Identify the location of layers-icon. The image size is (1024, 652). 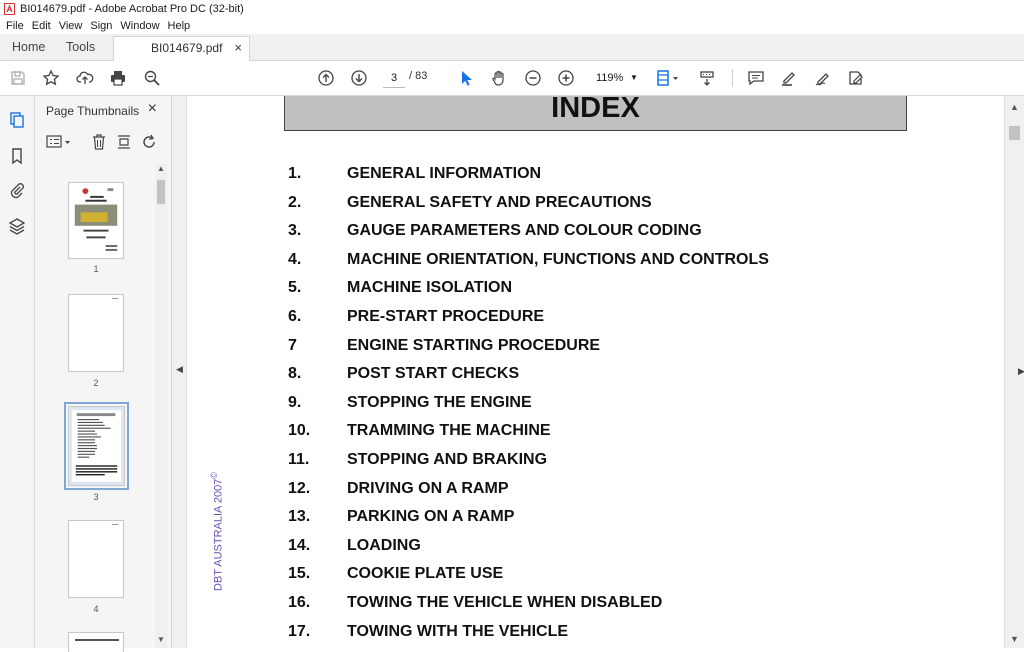
(17, 226).